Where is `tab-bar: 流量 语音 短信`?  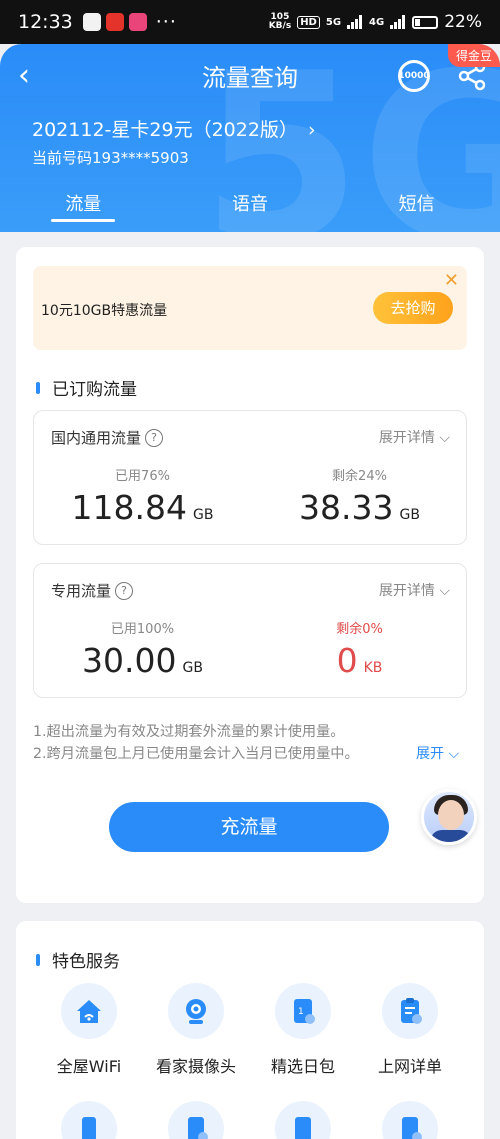 tab-bar: 流量 语音 短信 is located at coordinates (250, 210).